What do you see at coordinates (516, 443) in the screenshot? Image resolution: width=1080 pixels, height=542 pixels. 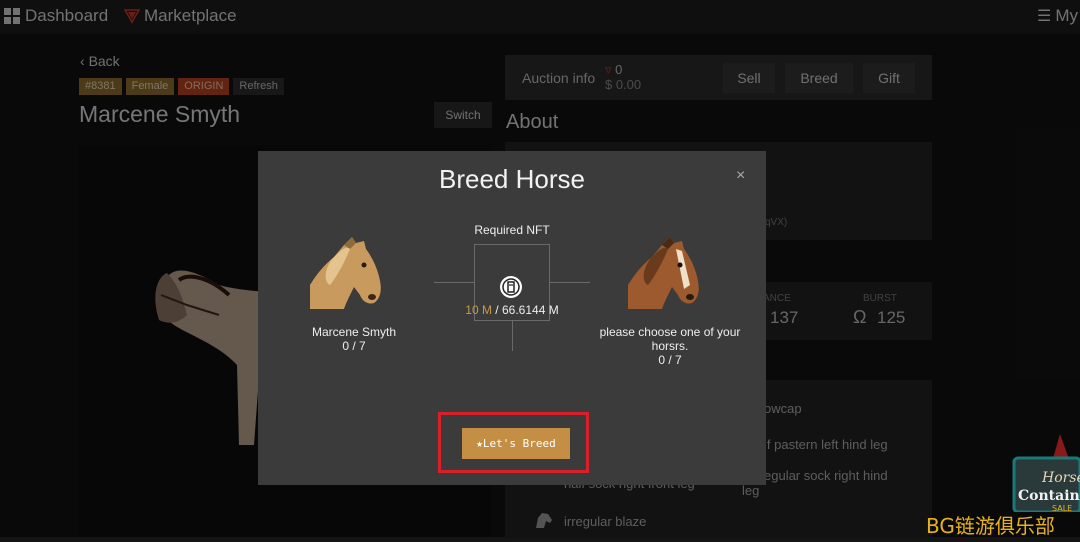 I see `lets-breed-button: ★Let's Breed` at bounding box center [516, 443].